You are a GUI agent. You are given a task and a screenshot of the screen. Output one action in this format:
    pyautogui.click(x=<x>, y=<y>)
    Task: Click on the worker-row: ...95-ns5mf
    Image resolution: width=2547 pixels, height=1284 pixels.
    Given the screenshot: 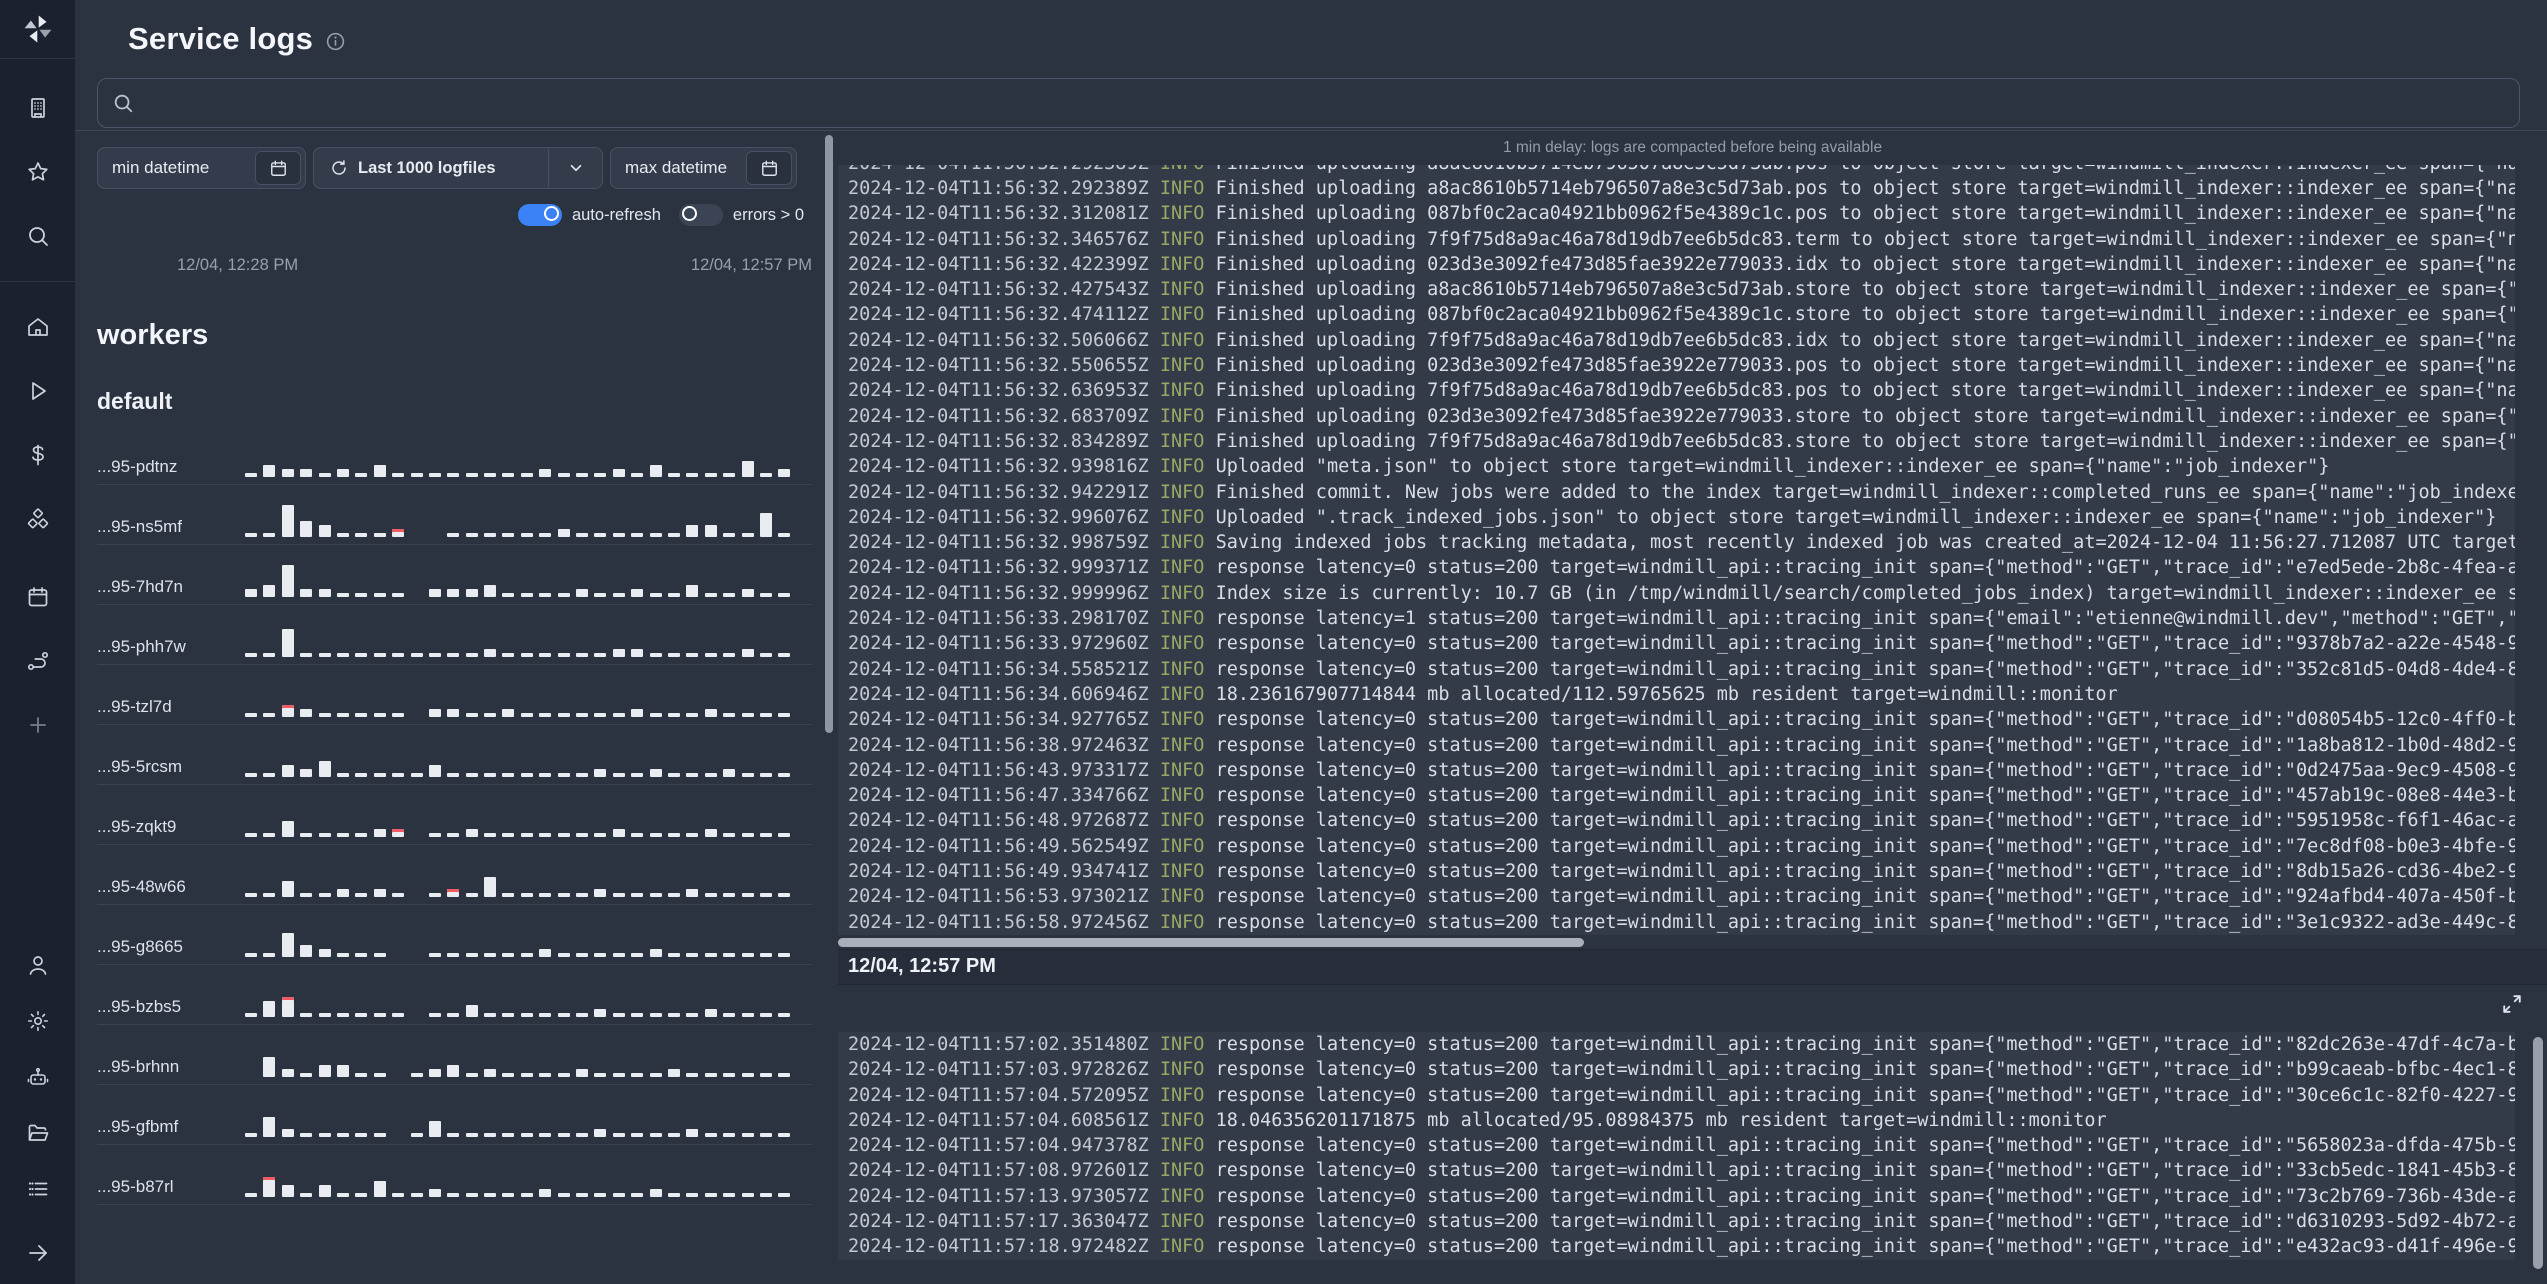 What is the action you would take?
    pyautogui.click(x=454, y=523)
    